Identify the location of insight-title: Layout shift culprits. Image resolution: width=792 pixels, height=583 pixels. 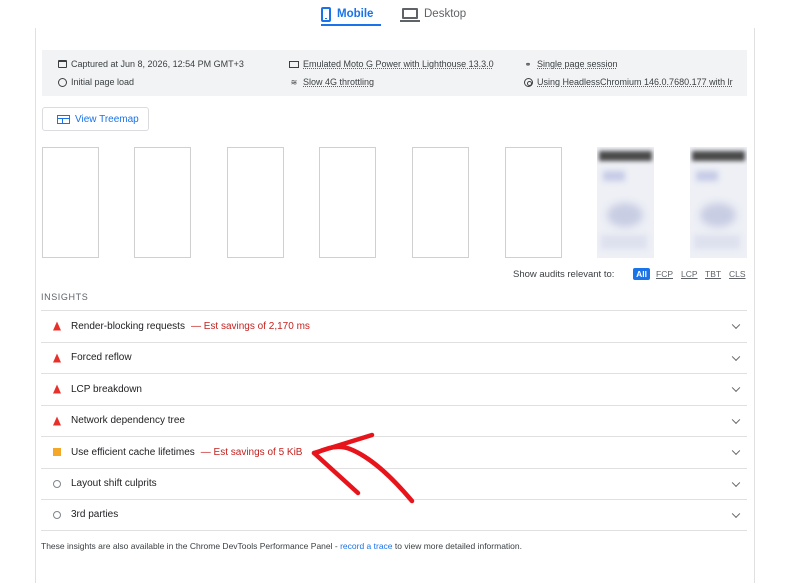
(114, 484).